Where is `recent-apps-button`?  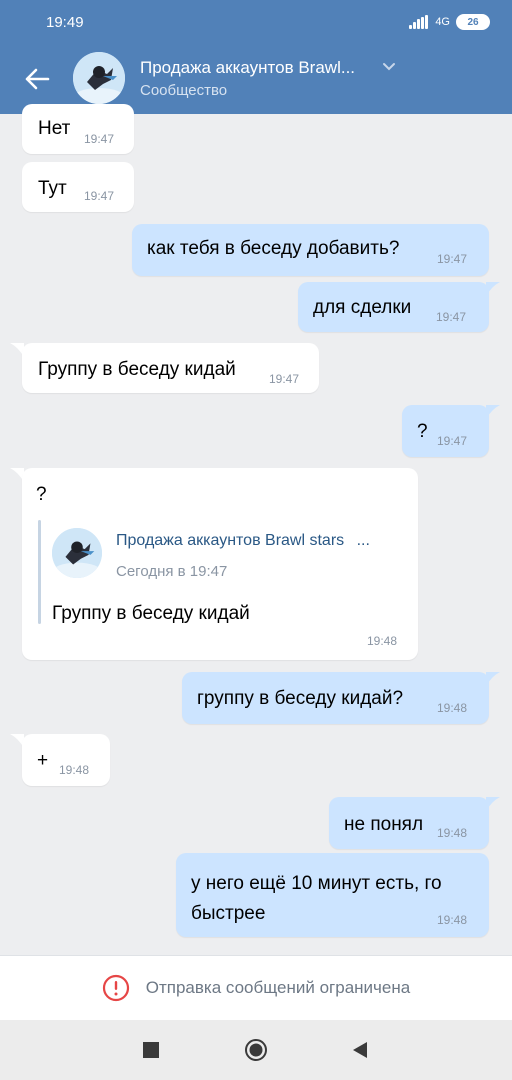
recent-apps-button is located at coordinates (151, 1050).